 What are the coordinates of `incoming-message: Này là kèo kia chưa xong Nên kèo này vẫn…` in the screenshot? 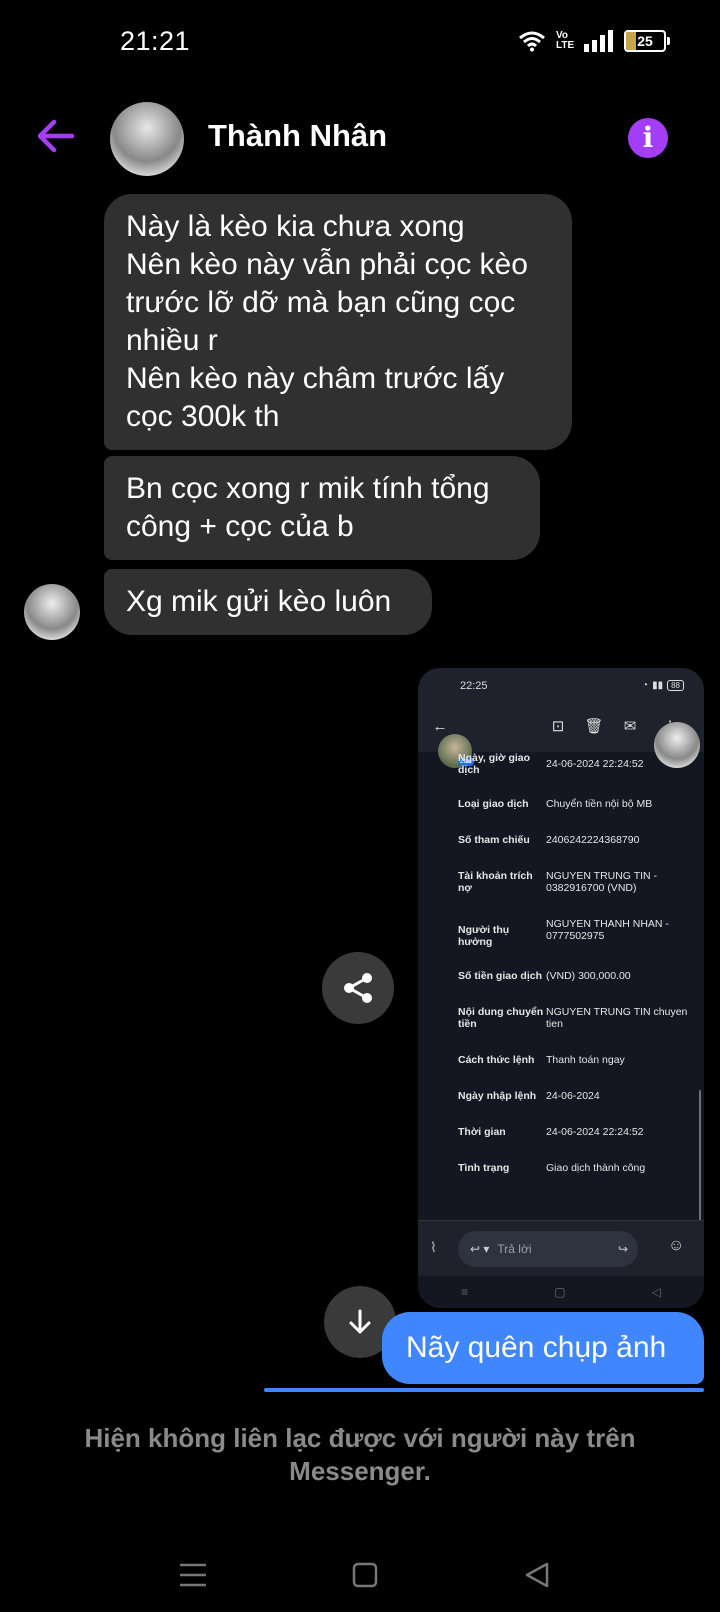 It's located at (338, 322).